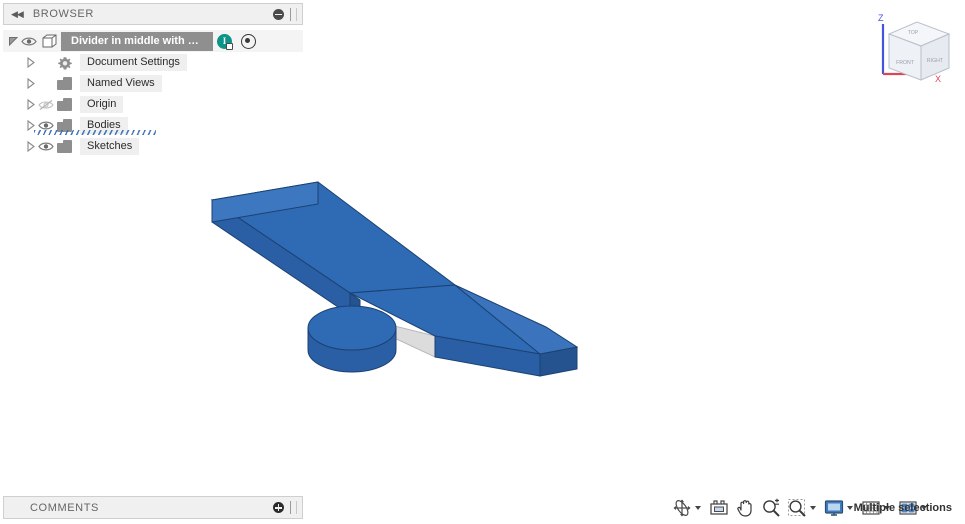  Describe the element at coordinates (287, 507) in the screenshot. I see `comments-actions` at that location.